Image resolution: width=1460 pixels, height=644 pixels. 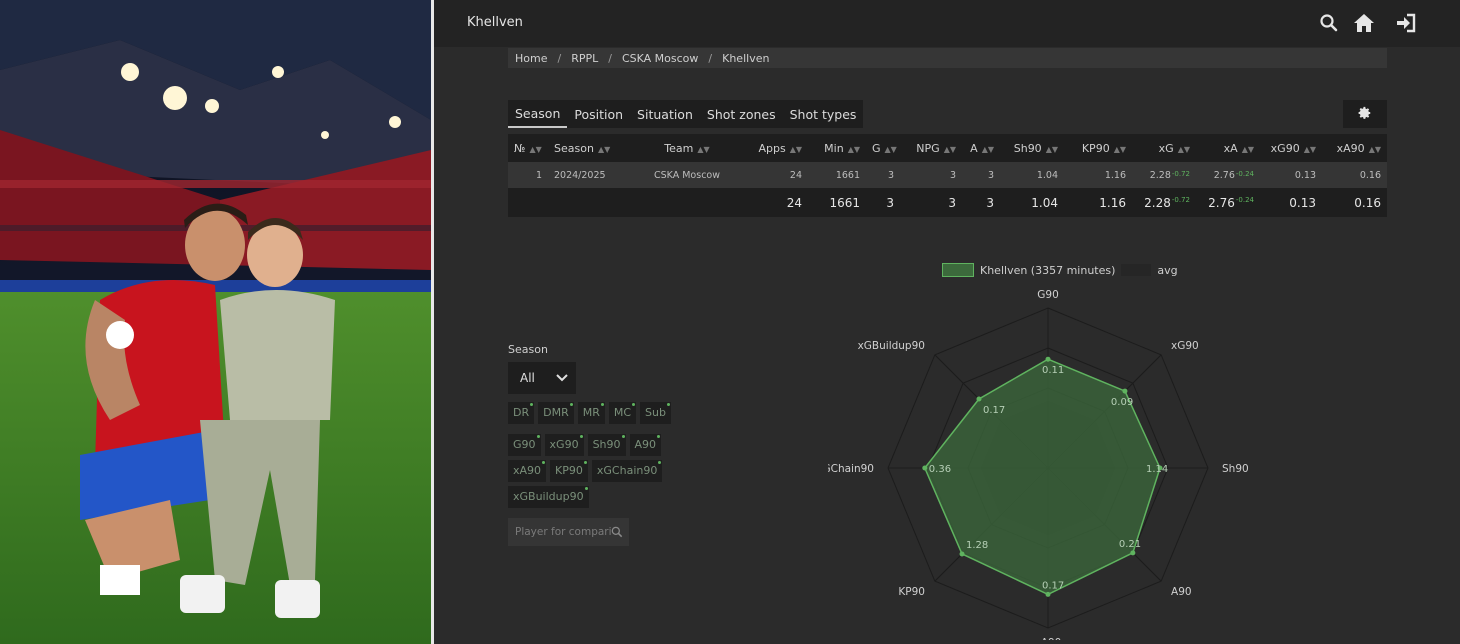 What do you see at coordinates (823, 114) in the screenshot?
I see `tab-shot-types: Shot types` at bounding box center [823, 114].